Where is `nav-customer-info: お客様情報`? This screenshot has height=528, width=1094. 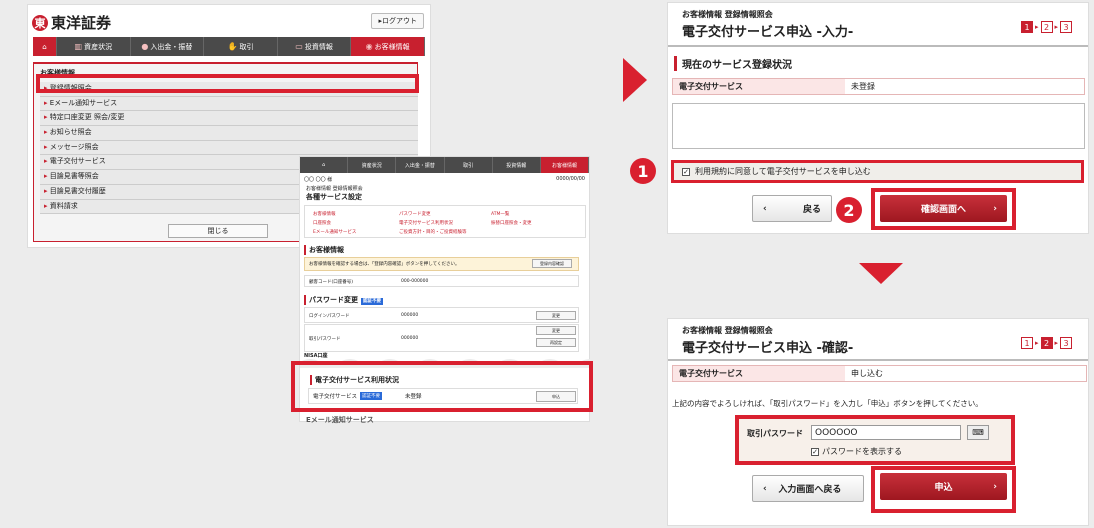 nav-customer-info: お客様情報 is located at coordinates (565, 165).